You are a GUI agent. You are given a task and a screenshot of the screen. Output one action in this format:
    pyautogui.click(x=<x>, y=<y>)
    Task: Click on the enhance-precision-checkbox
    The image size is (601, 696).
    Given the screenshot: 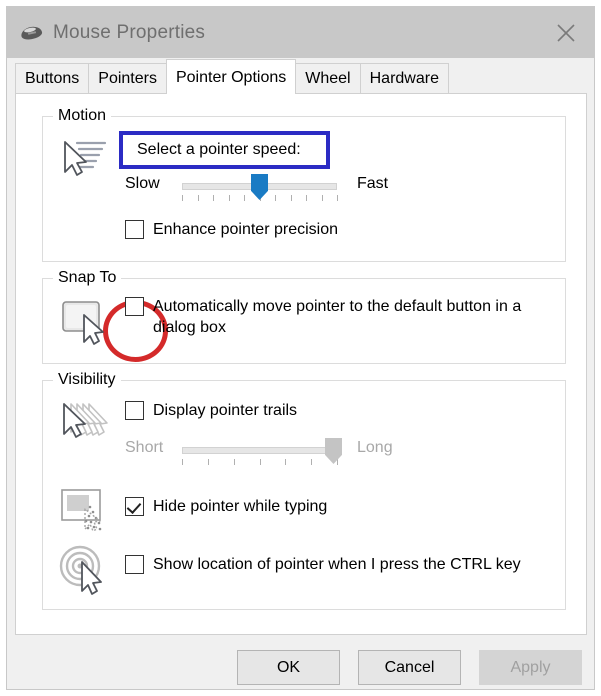 What is the action you would take?
    pyautogui.click(x=134, y=229)
    